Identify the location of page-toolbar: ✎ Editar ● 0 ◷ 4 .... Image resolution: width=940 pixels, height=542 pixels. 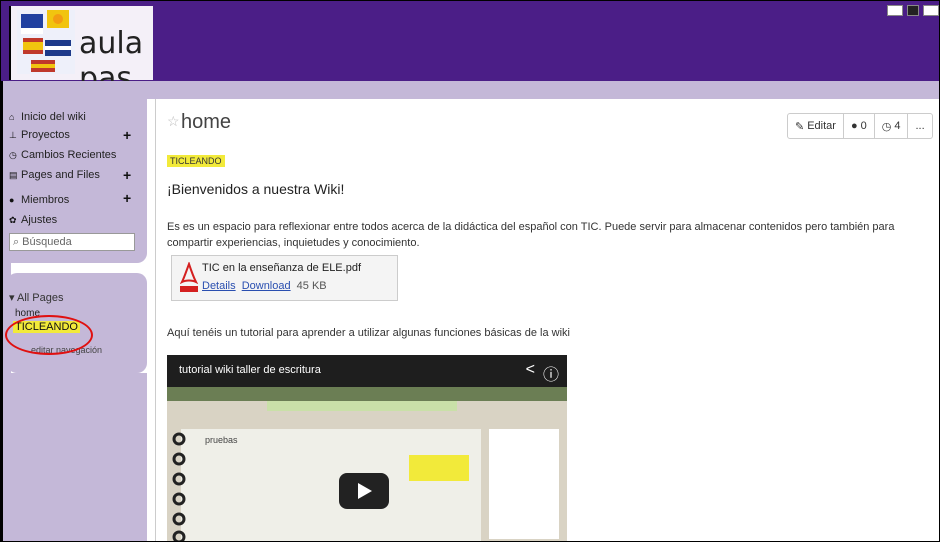
(860, 126).